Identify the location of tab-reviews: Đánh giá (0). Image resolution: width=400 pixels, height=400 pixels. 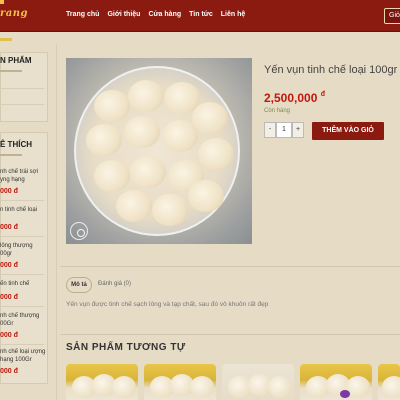
(114, 284).